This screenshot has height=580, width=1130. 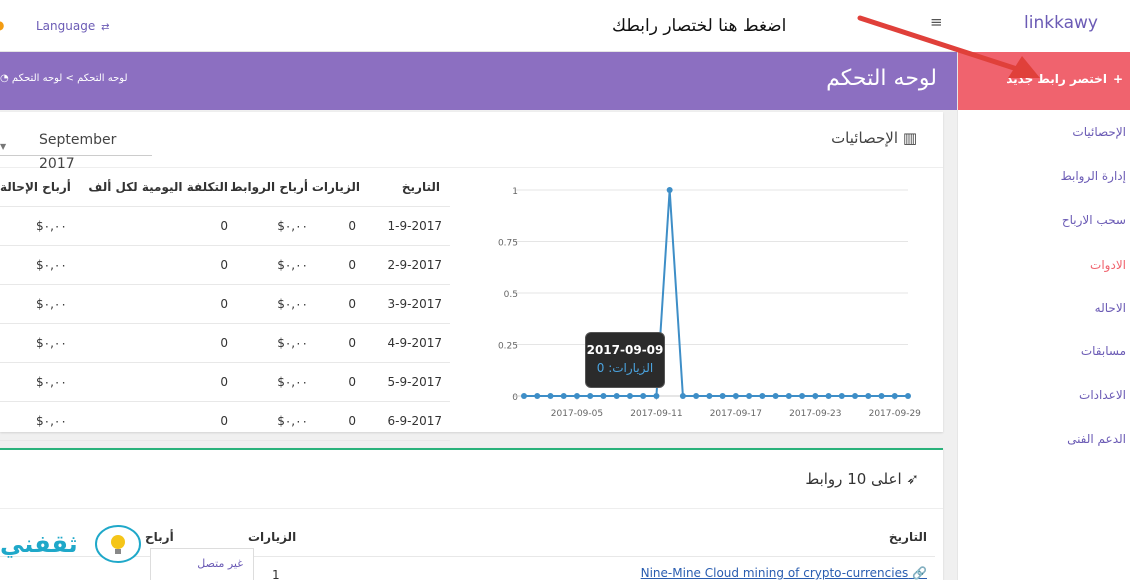 I want to click on x-tick-label: 2017-09-23, so click(x=815, y=414).